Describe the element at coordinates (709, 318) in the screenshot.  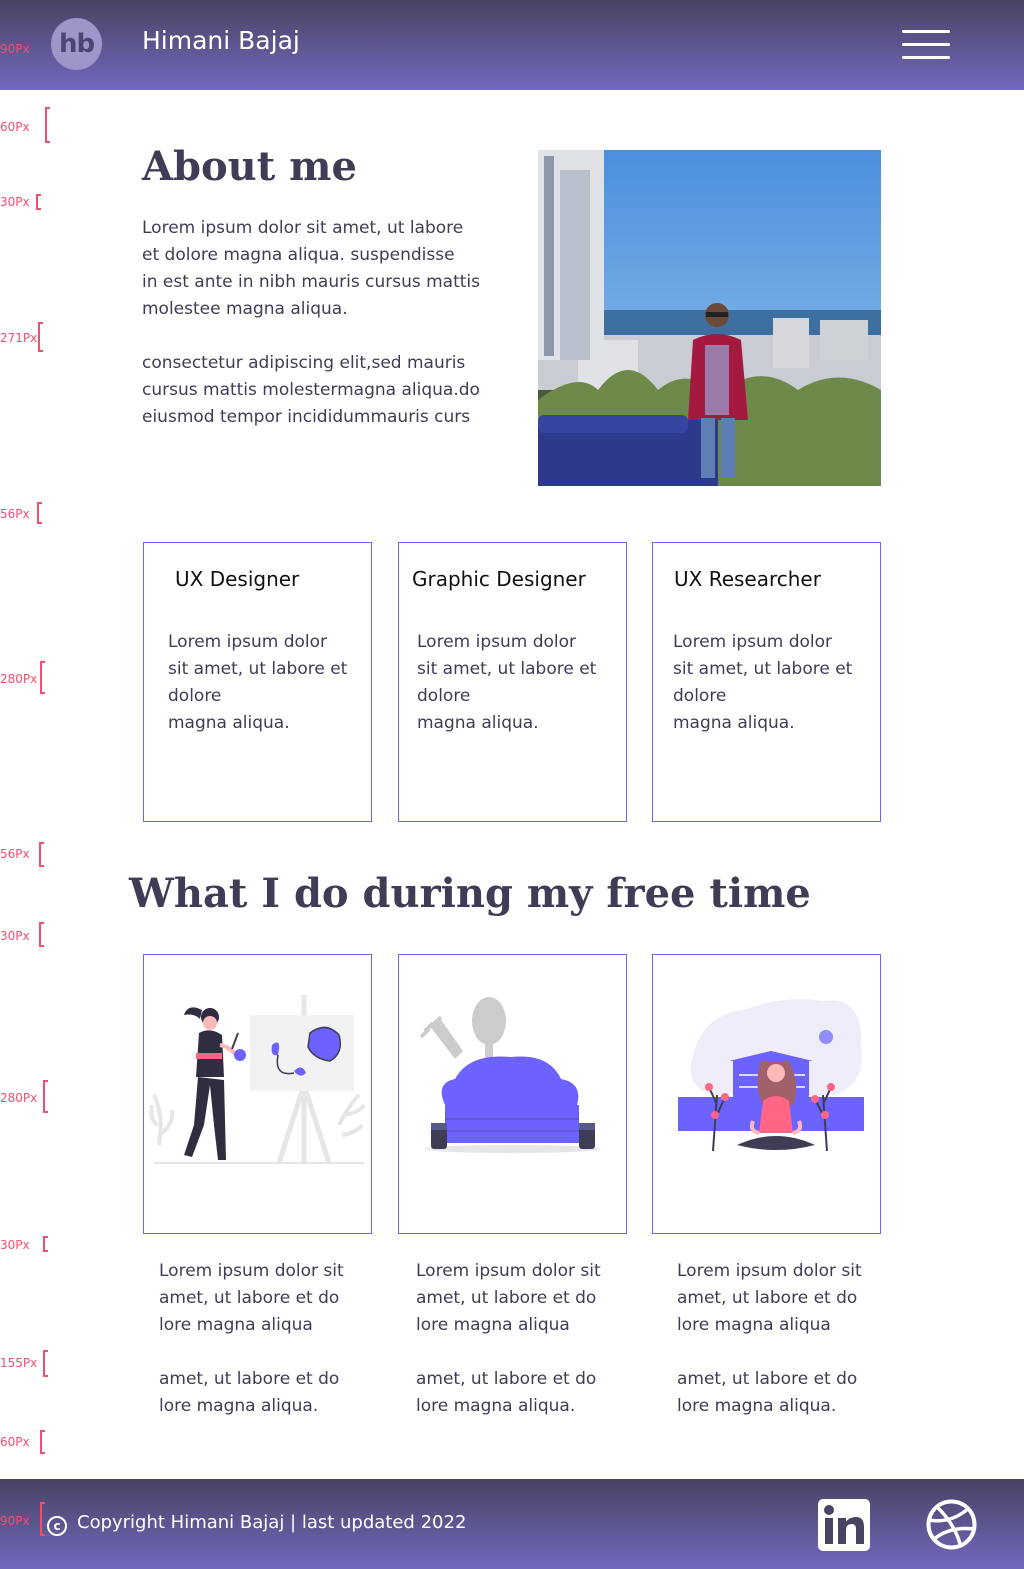
I see `profile-photo` at that location.